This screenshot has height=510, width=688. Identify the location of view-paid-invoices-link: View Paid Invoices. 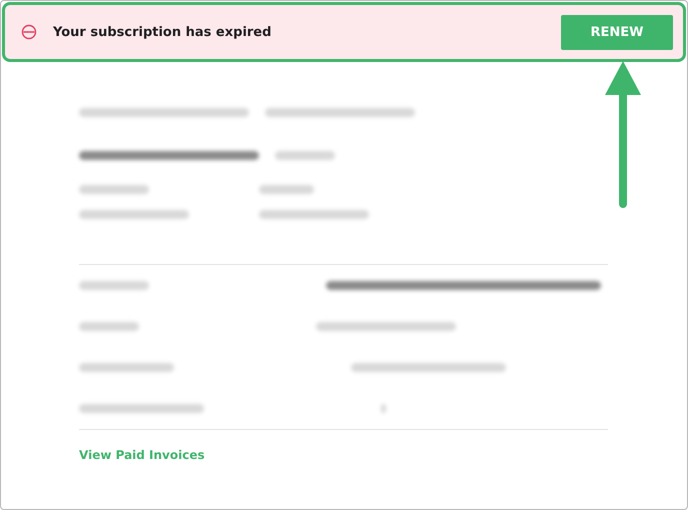
(142, 455).